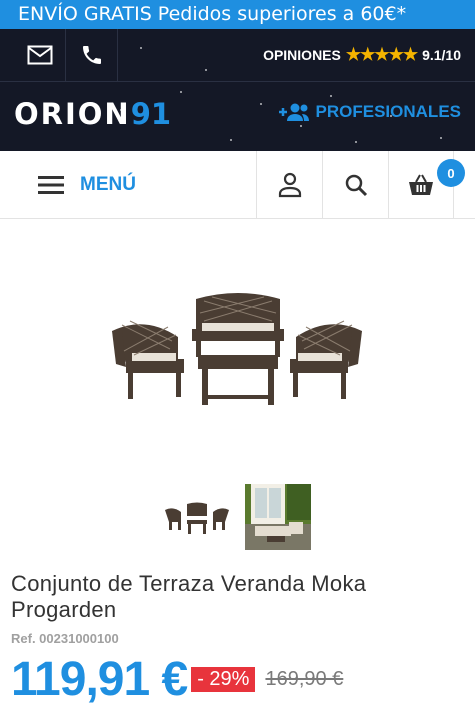  I want to click on price-row: 119,91 € - 29% 169,90 €, so click(177, 679).